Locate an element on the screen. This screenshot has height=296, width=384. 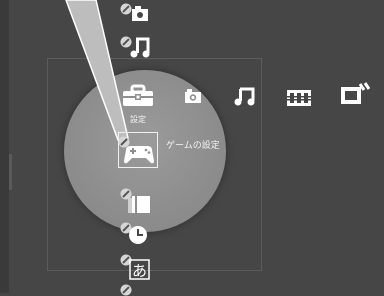
clock-icon is located at coordinates (135, 233).